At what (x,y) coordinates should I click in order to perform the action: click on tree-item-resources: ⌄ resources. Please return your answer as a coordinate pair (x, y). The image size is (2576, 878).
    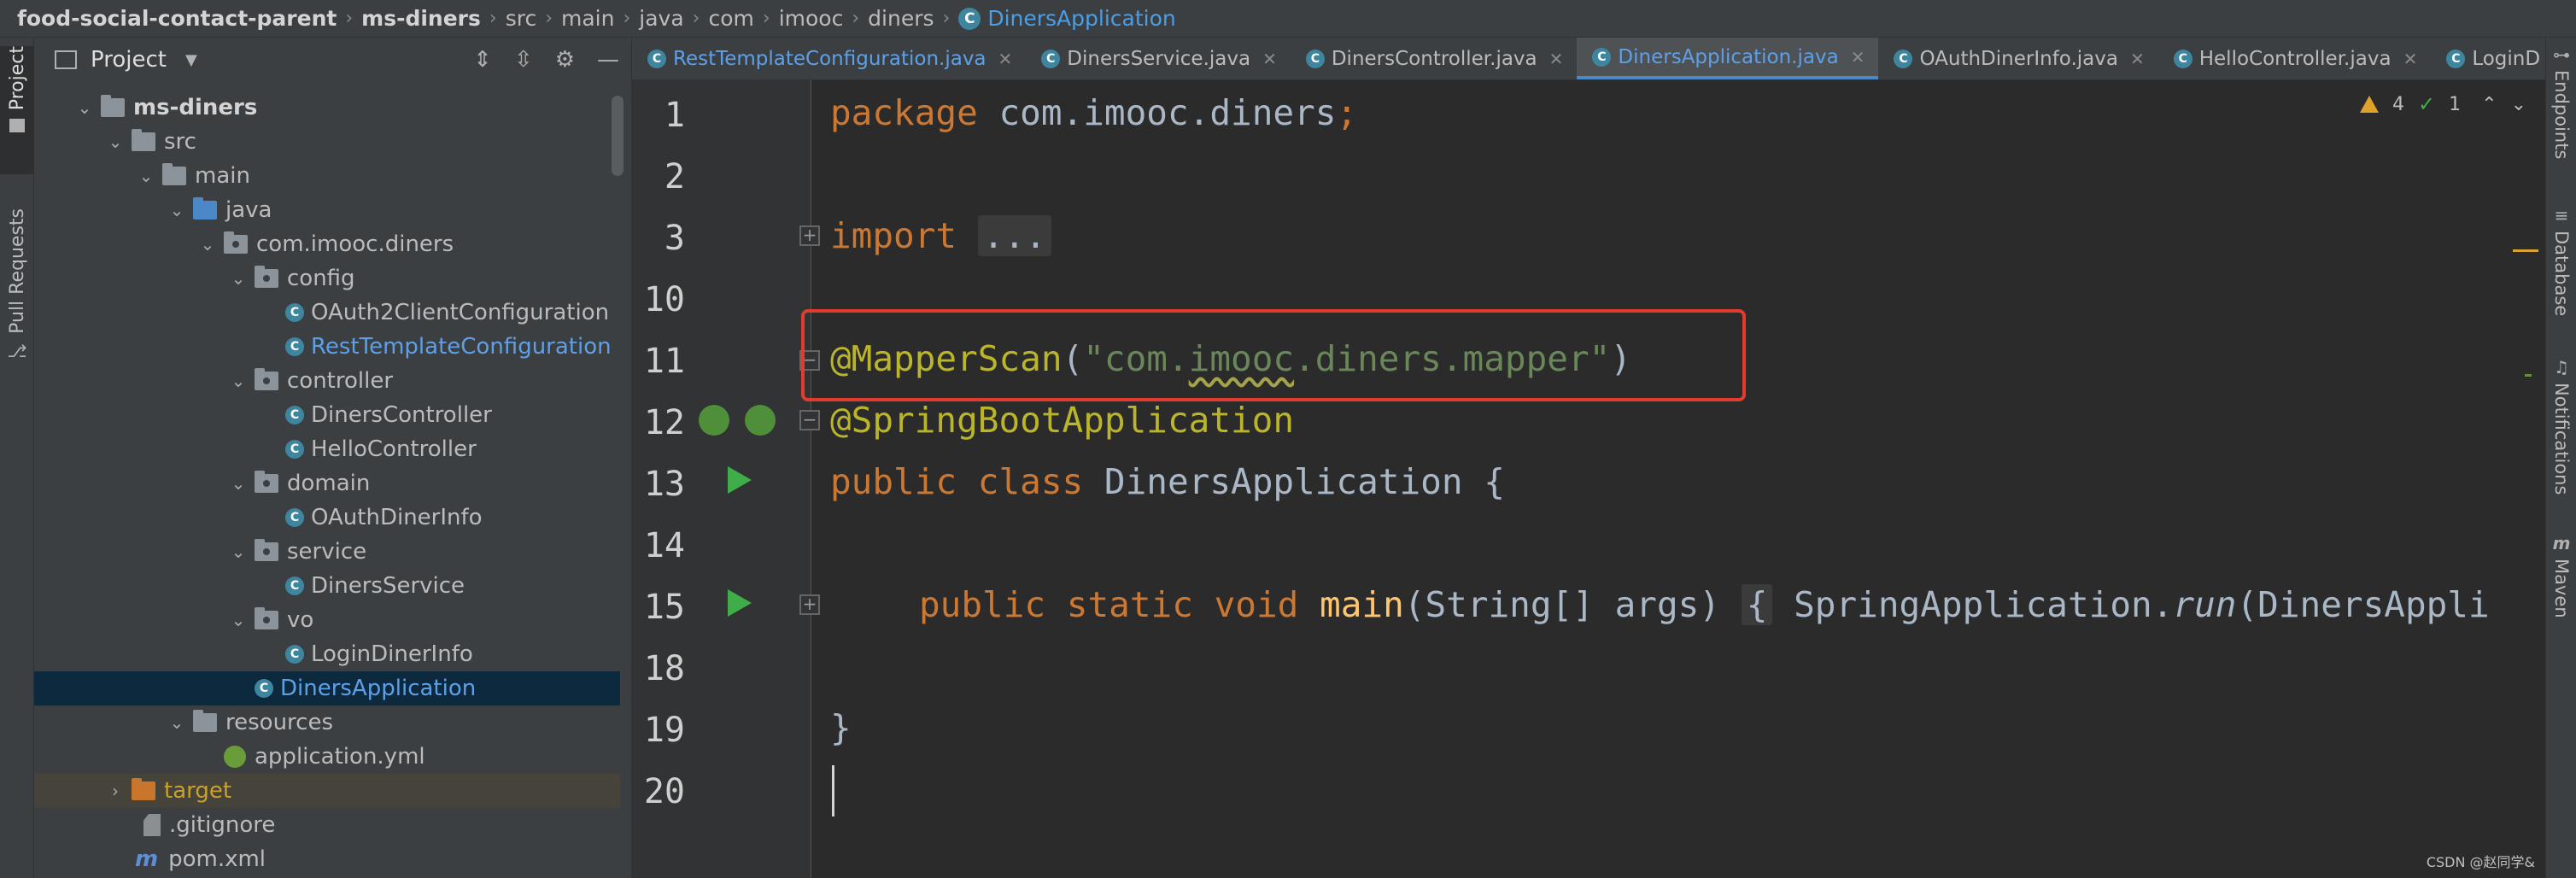
    Looking at the image, I should click on (327, 722).